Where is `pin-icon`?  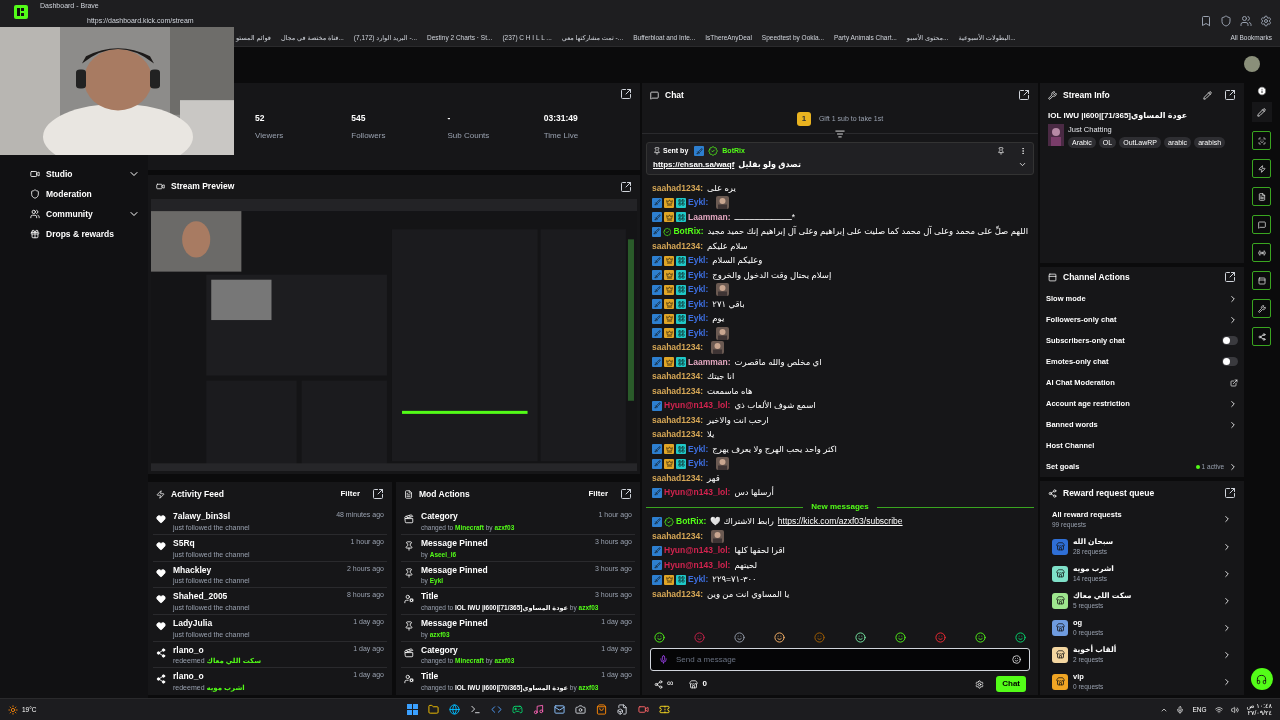
pin-icon is located at coordinates (1001, 151).